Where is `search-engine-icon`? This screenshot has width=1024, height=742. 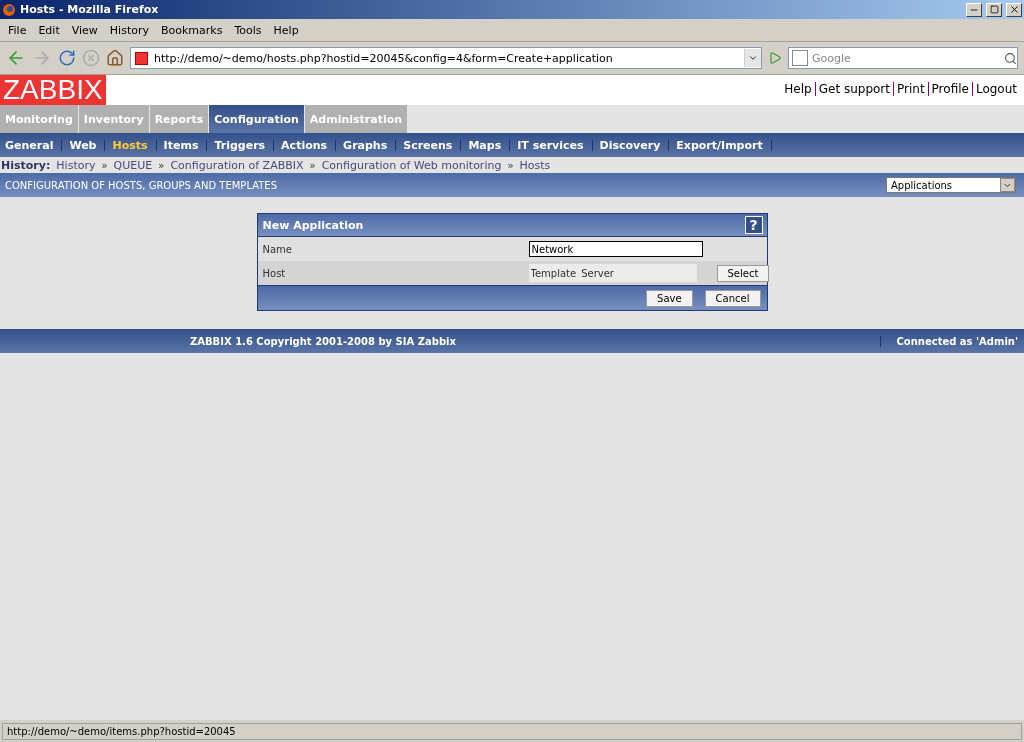
search-engine-icon is located at coordinates (800, 58).